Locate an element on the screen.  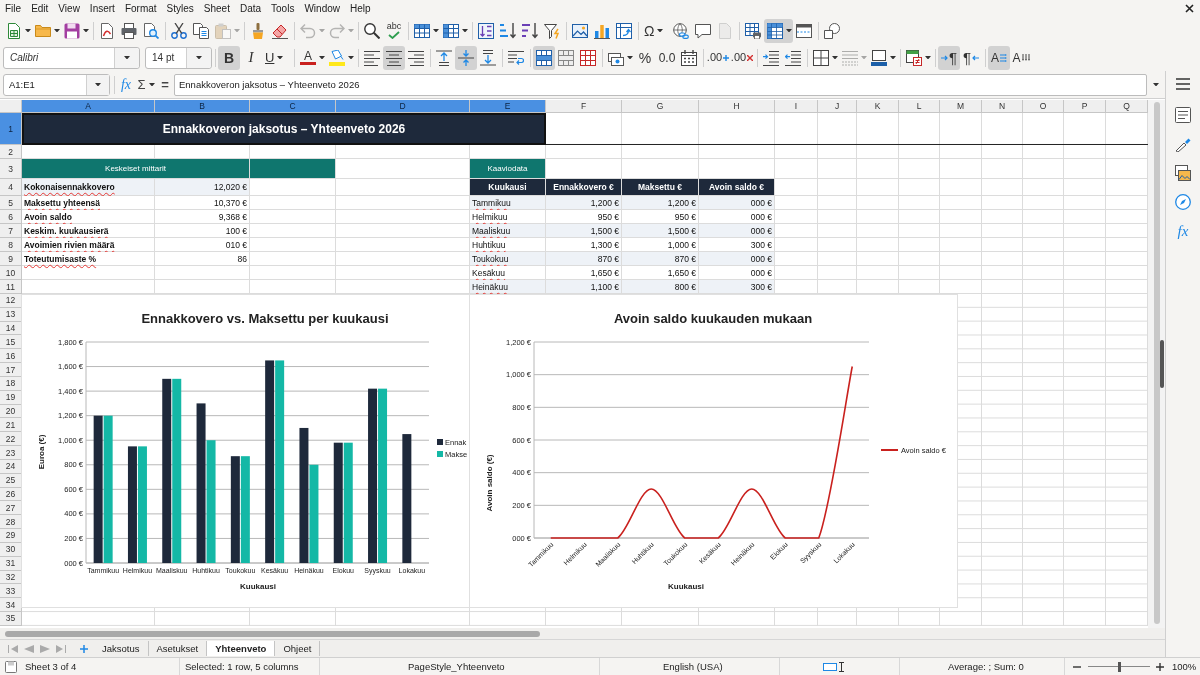
font-color-button: A is located at coordinates (311, 57).